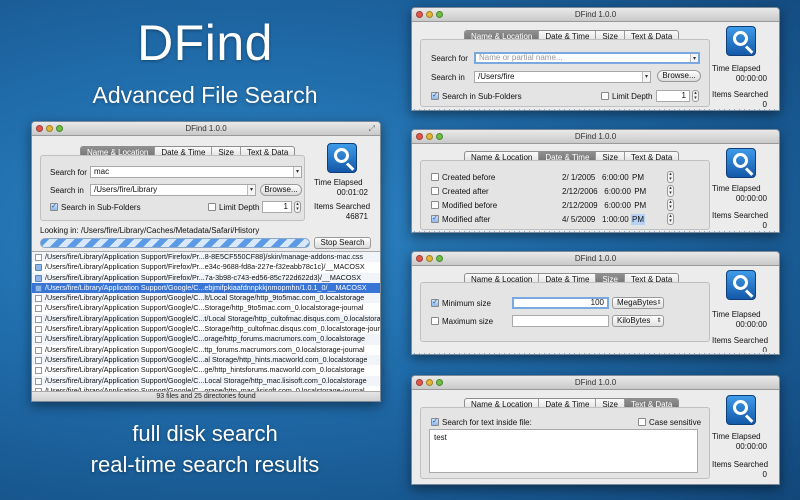 The image size is (800, 500). I want to click on minimum-size-field: 100, so click(560, 303).